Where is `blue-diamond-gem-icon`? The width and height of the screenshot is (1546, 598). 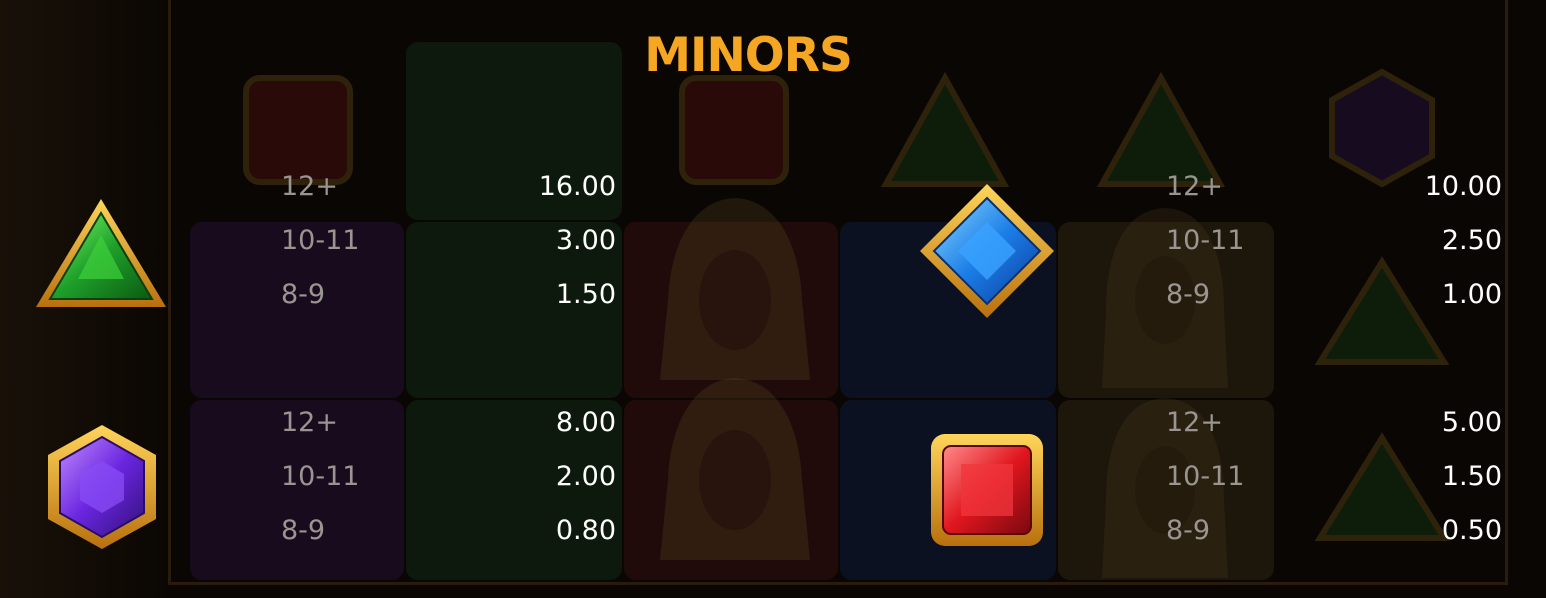 blue-diamond-gem-icon is located at coordinates (987, 251).